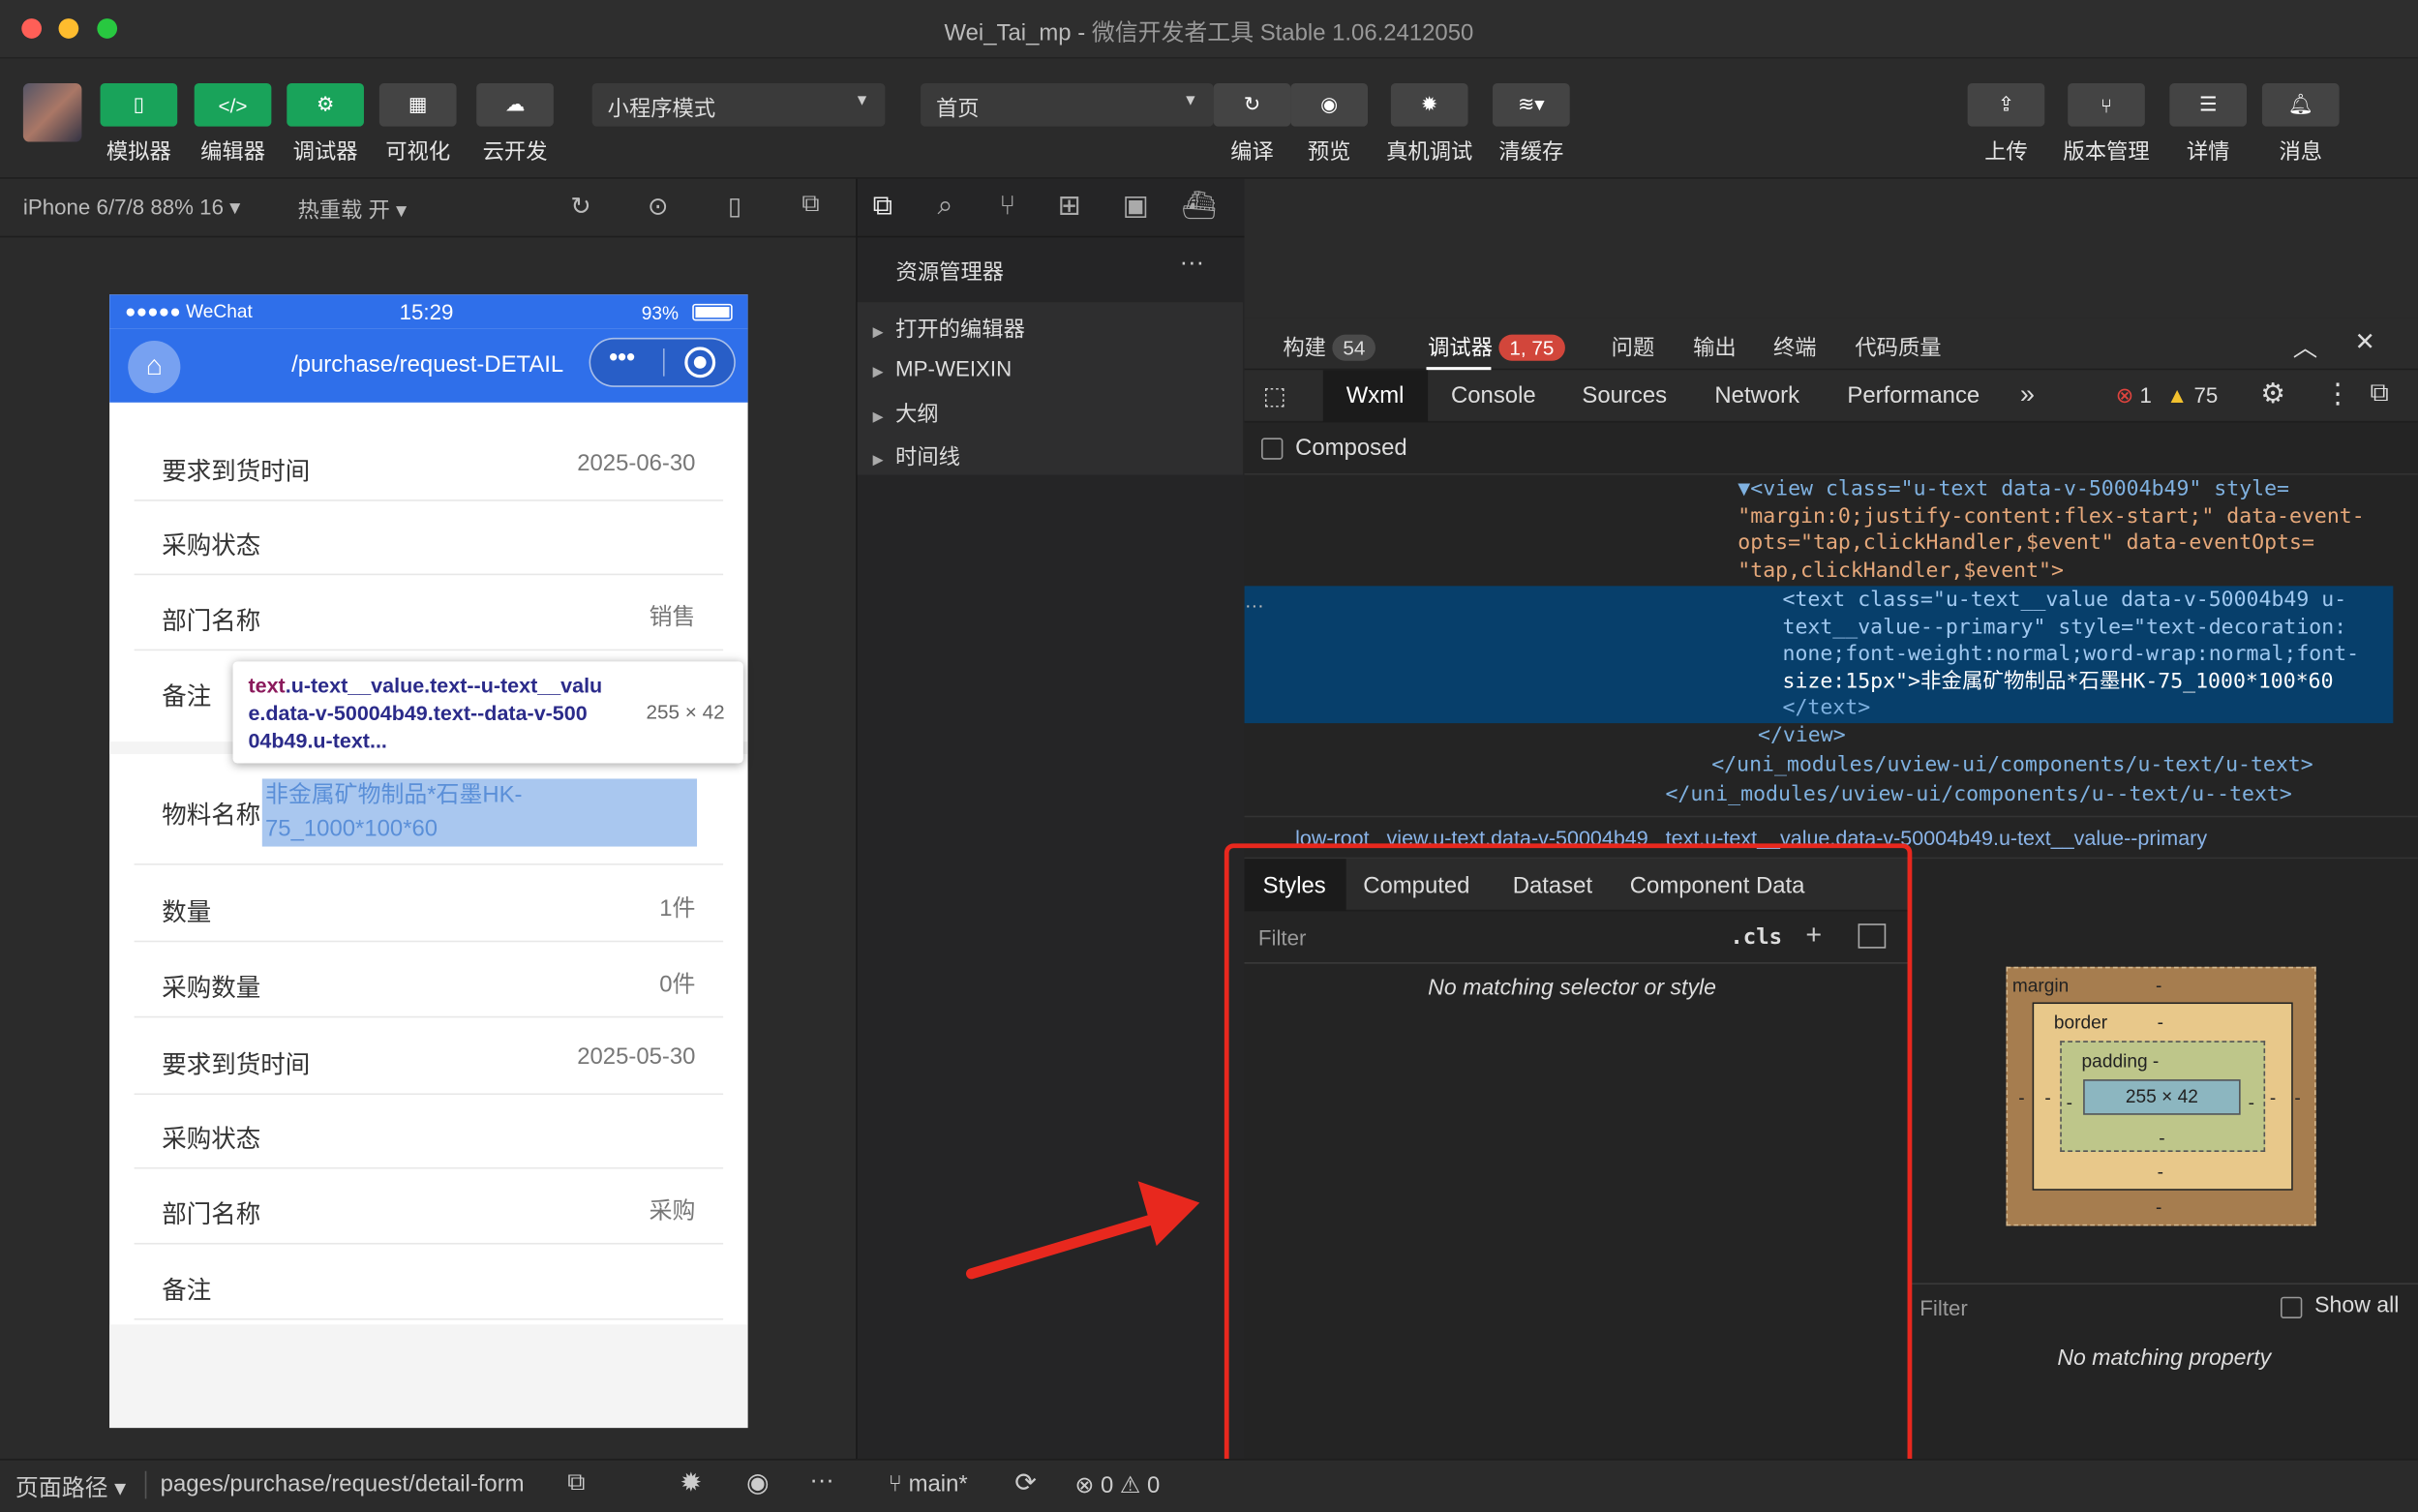 Image resolution: width=2418 pixels, height=1512 pixels. What do you see at coordinates (131, 208) in the screenshot?
I see `device-select: iPhone 6/7/8 88% 16 ▾` at bounding box center [131, 208].